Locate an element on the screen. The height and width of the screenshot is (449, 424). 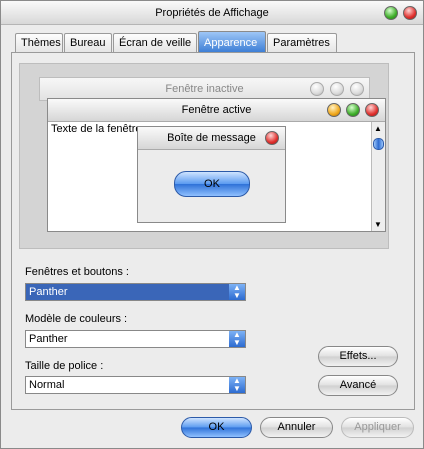
tab-screensaver: Écran de veille is located at coordinates (155, 43).